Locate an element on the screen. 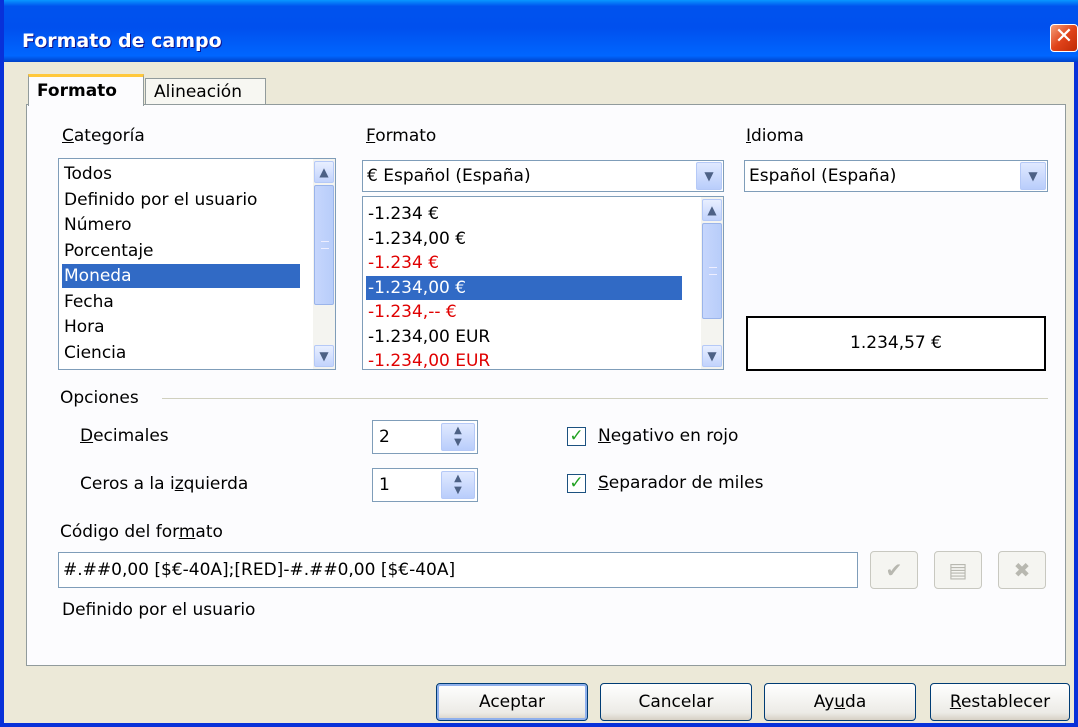 The width and height of the screenshot is (1078, 727). delete-code-button: ✖ is located at coordinates (1022, 570).